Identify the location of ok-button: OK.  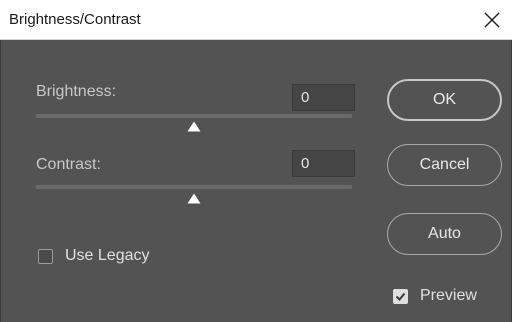
(444, 100).